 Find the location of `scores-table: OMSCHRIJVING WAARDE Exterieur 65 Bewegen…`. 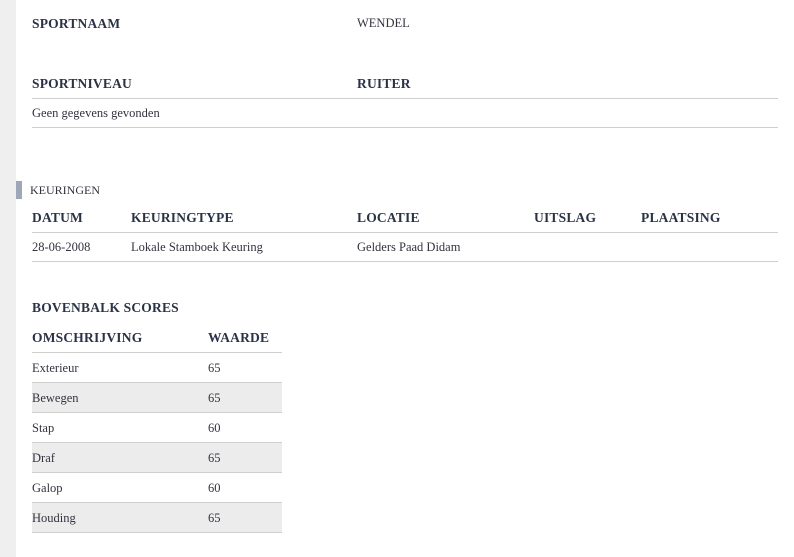

scores-table: OMSCHRIJVING WAARDE Exterieur 65 Bewegen… is located at coordinates (157, 428).